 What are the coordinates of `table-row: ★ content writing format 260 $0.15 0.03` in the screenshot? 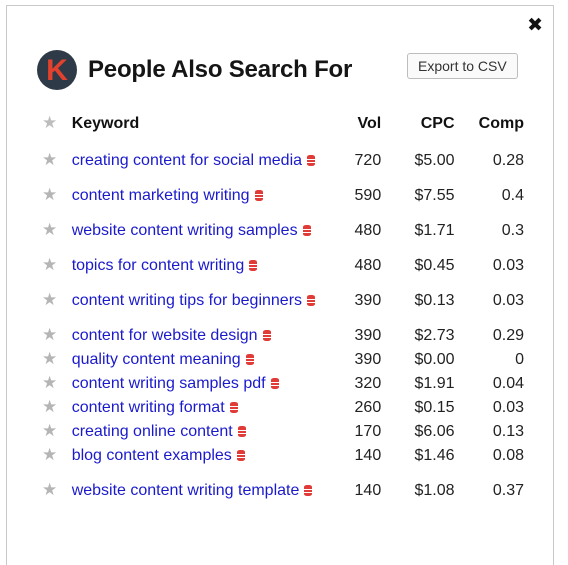 It's located at (281, 408).